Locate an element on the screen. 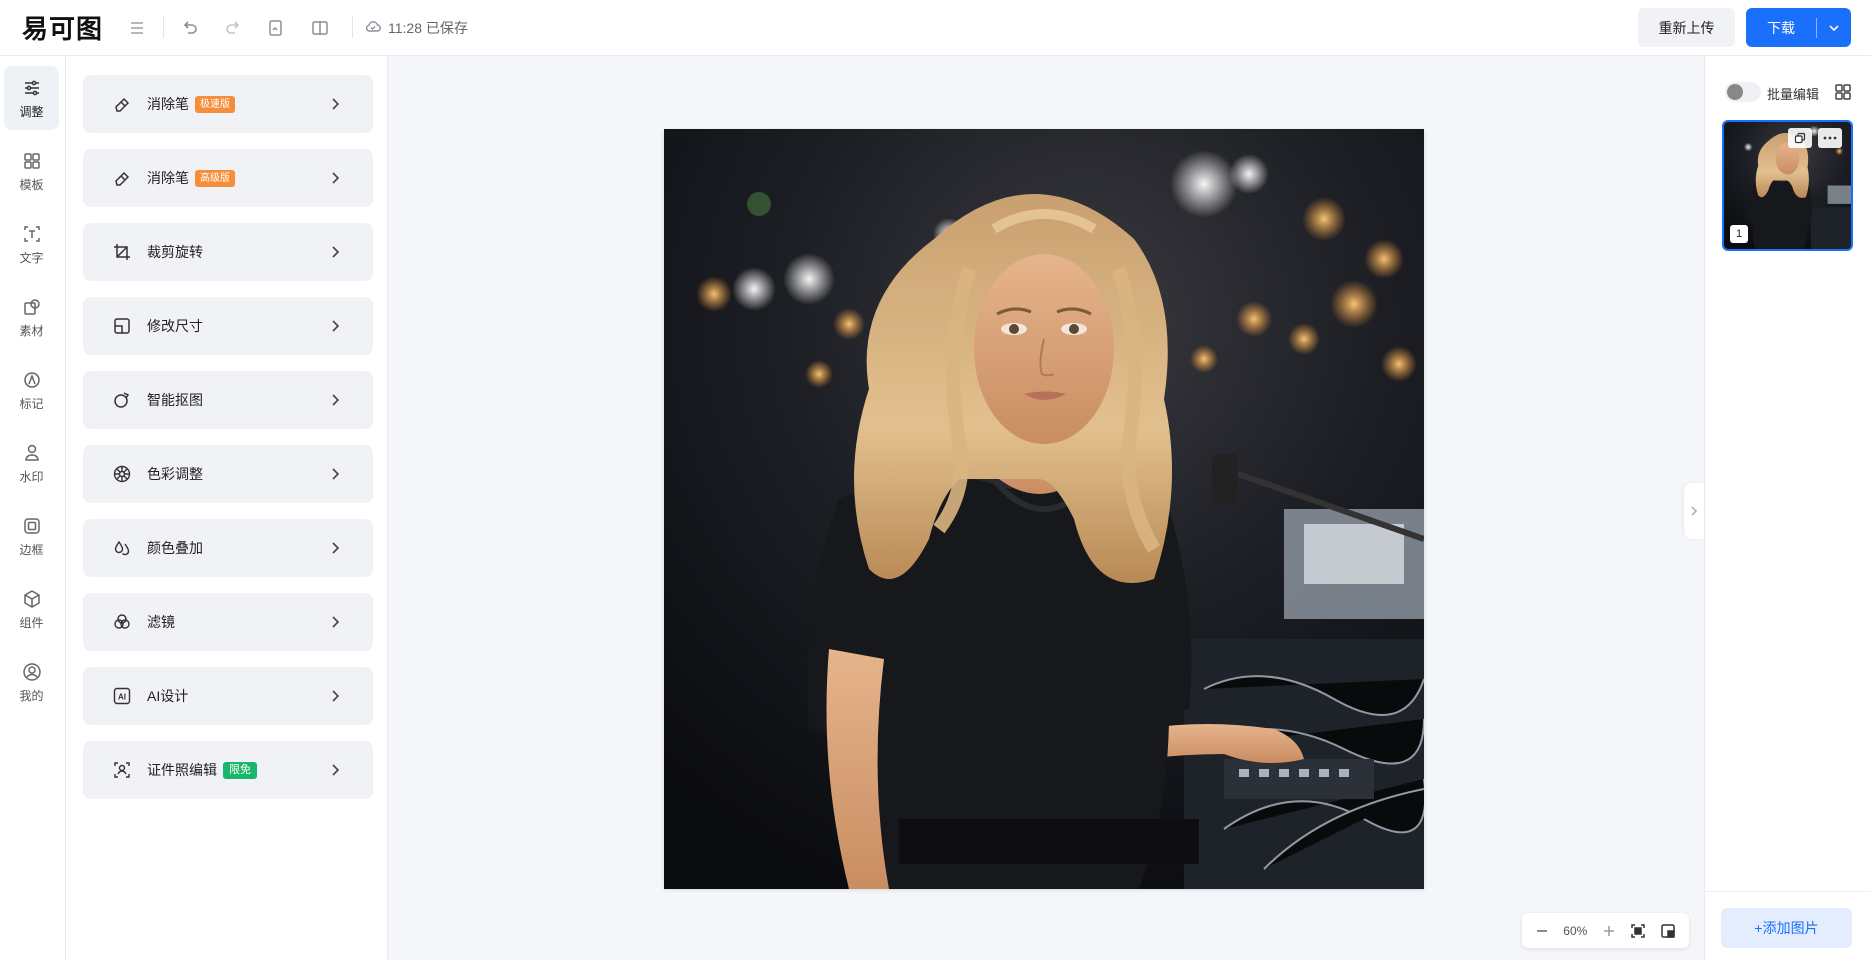 Image resolution: width=1871 pixels, height=960 pixels. tool-filter: 滤镜 is located at coordinates (228, 622).